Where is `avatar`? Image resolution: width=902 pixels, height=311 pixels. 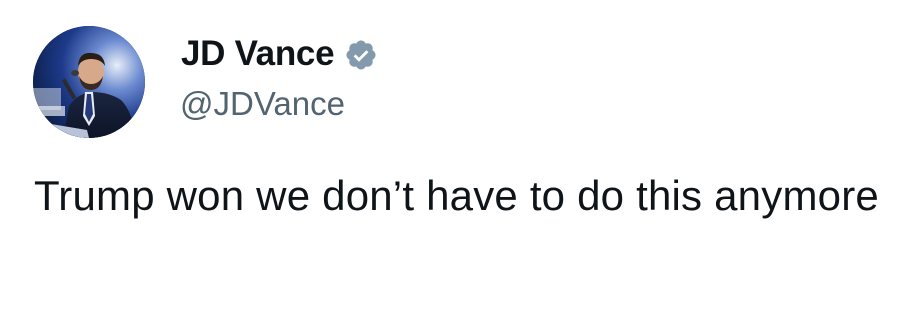
avatar is located at coordinates (89, 82).